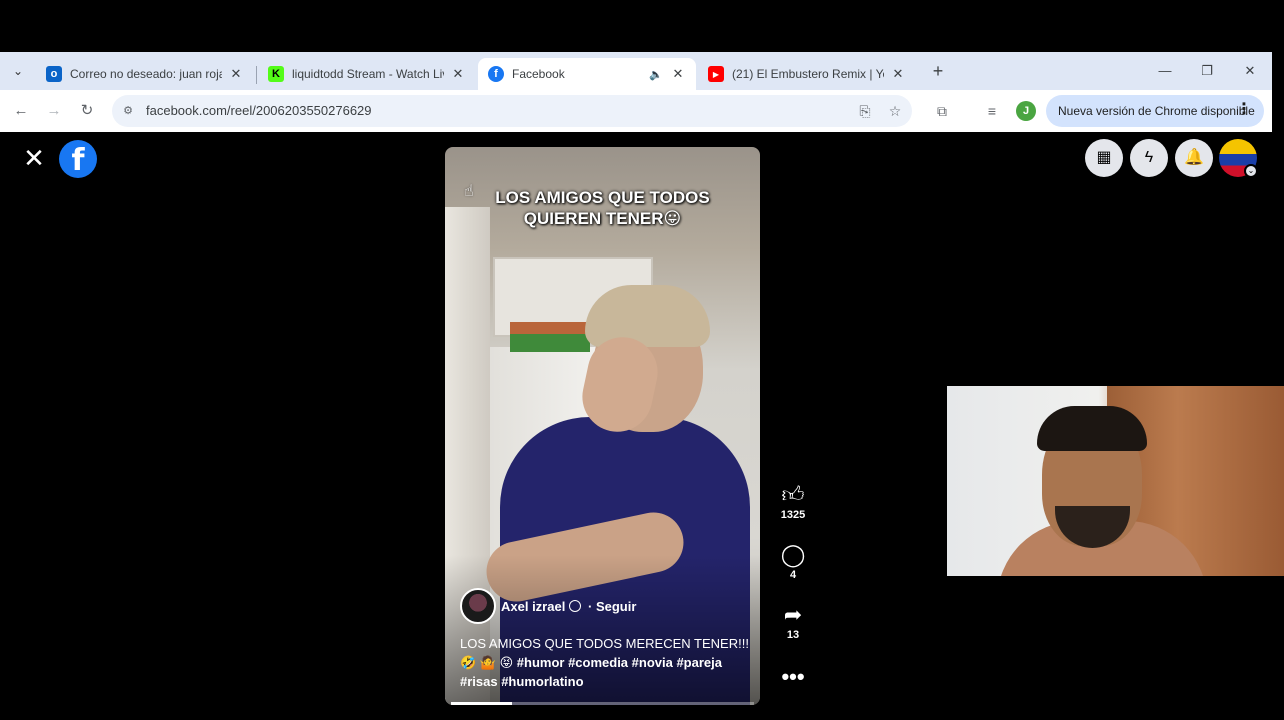 The image size is (1284, 720). I want to click on comment-button: ◯ 4, so click(793, 562).